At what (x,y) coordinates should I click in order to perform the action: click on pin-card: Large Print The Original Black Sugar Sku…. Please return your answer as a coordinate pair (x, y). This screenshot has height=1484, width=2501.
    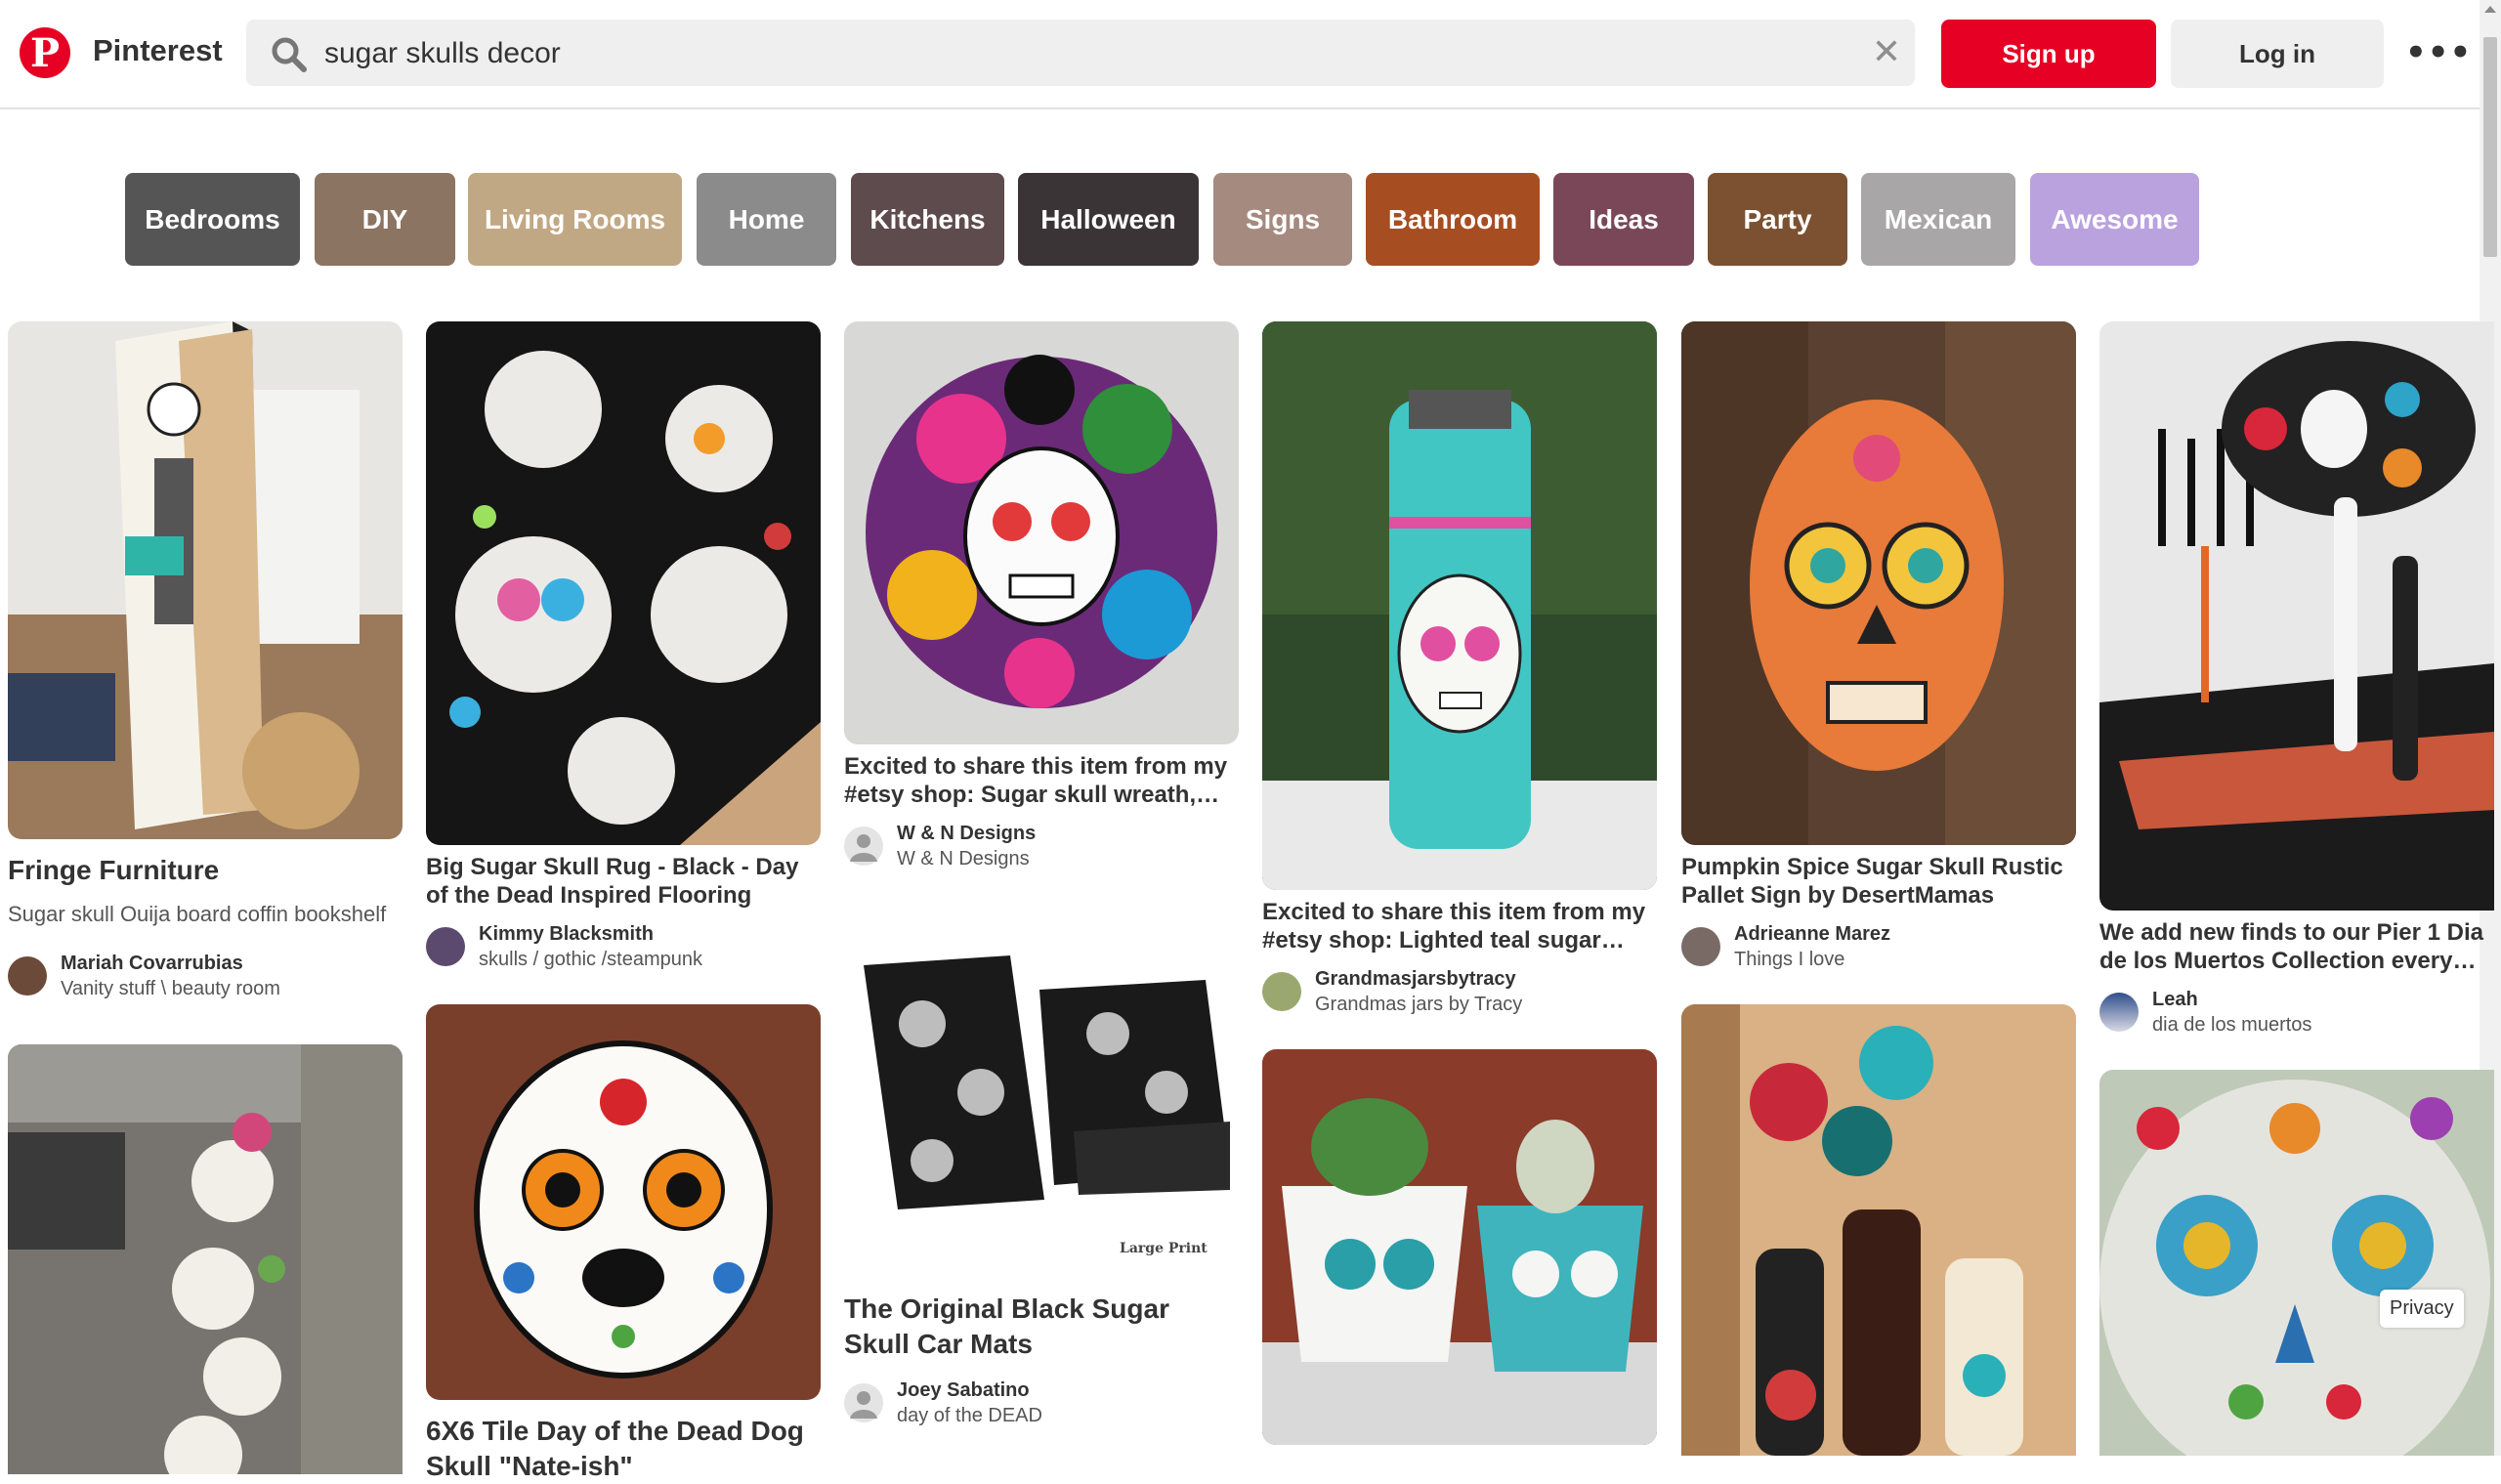
    Looking at the image, I should click on (1041, 1187).